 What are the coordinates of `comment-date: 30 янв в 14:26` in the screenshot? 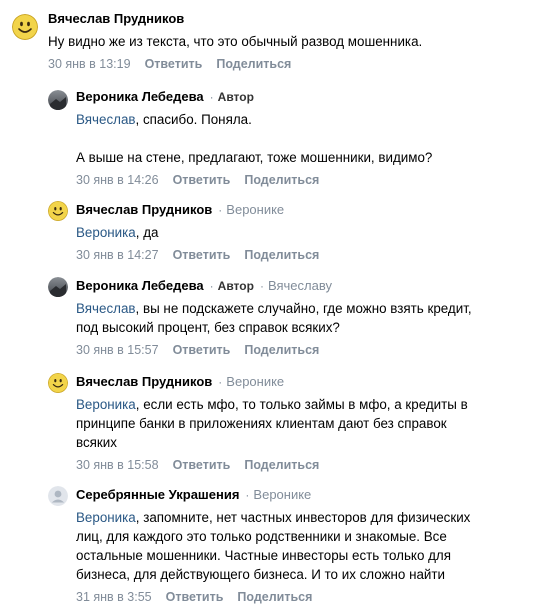 It's located at (117, 180).